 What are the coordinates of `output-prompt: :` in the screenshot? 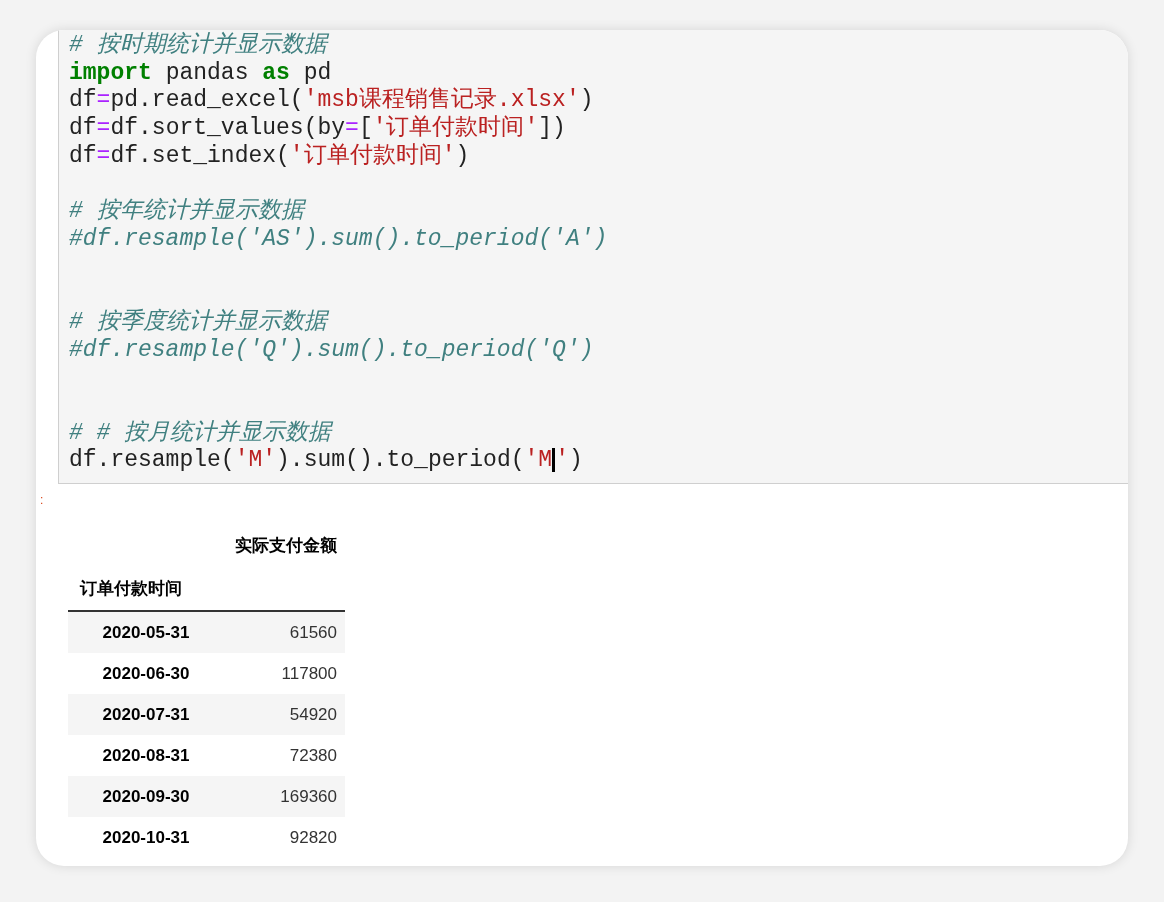 It's located at (42, 500).